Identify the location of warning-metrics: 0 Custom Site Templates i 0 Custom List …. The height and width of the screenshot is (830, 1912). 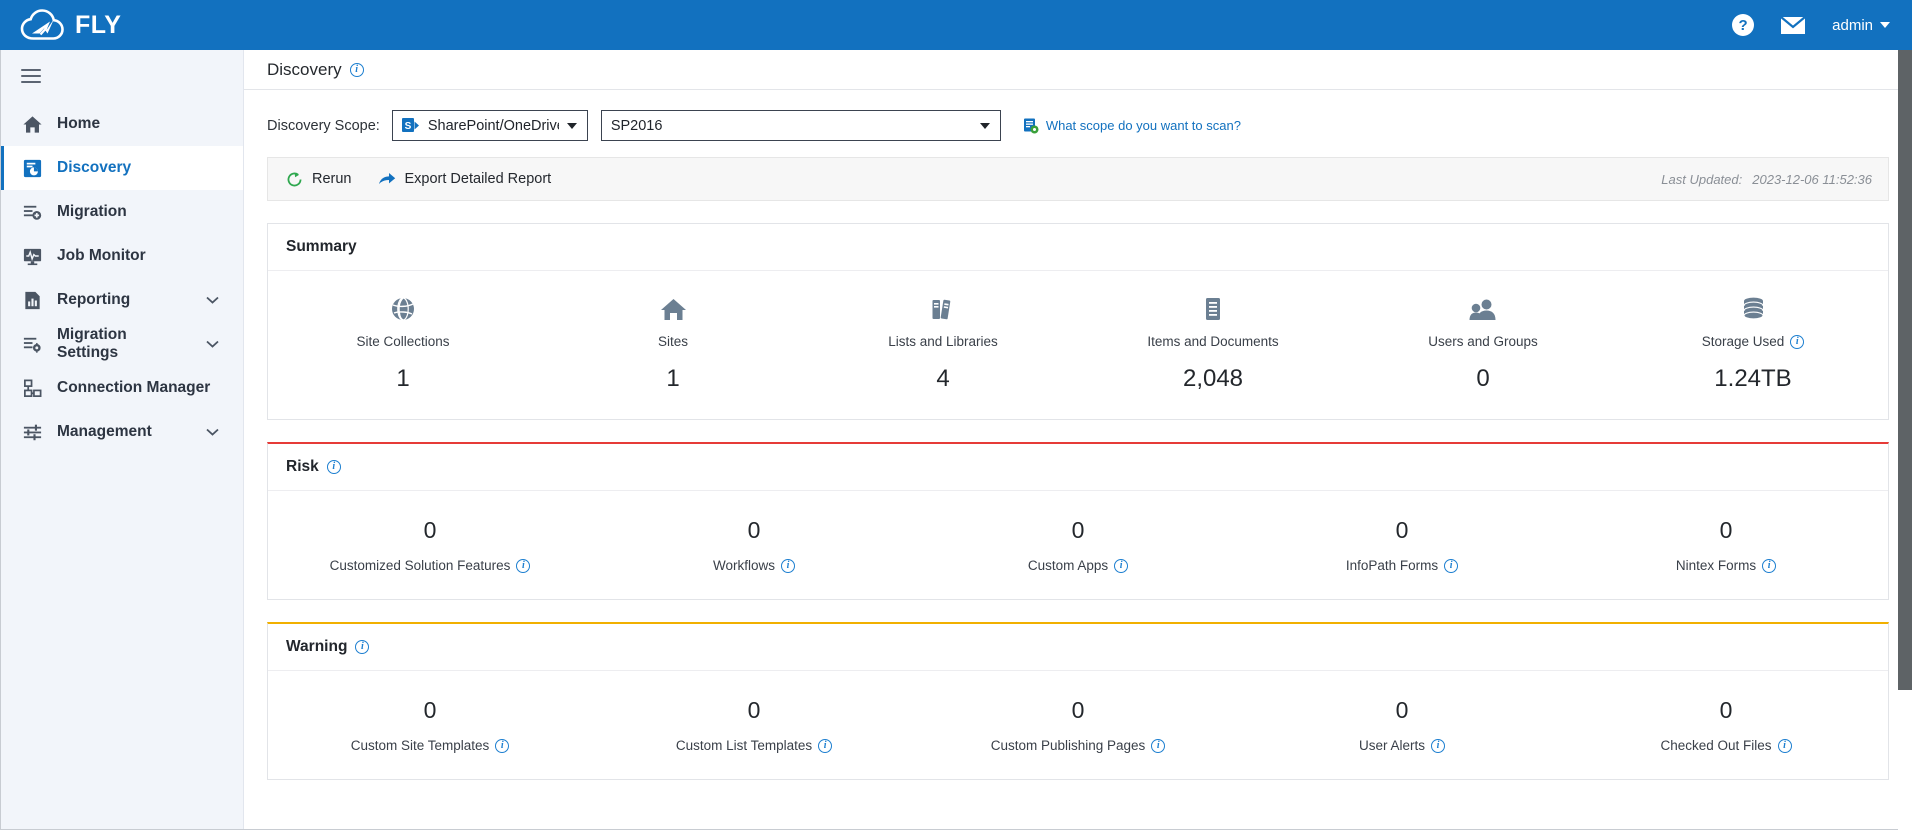
(1078, 725).